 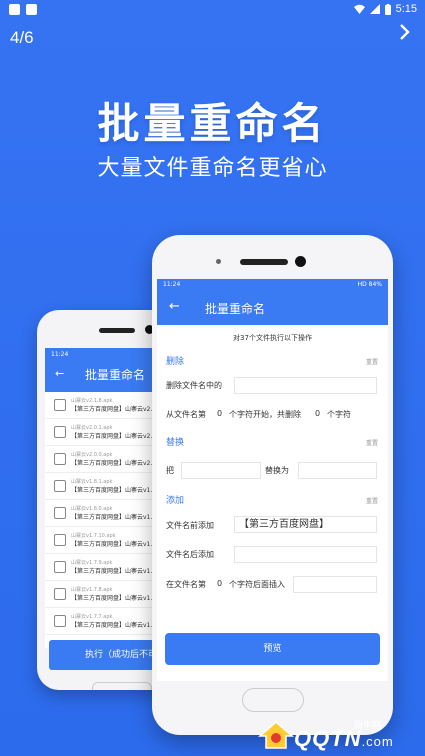 What do you see at coordinates (257, 584) in the screenshot?
I see `insert-after-label: 个字符后面插入` at bounding box center [257, 584].